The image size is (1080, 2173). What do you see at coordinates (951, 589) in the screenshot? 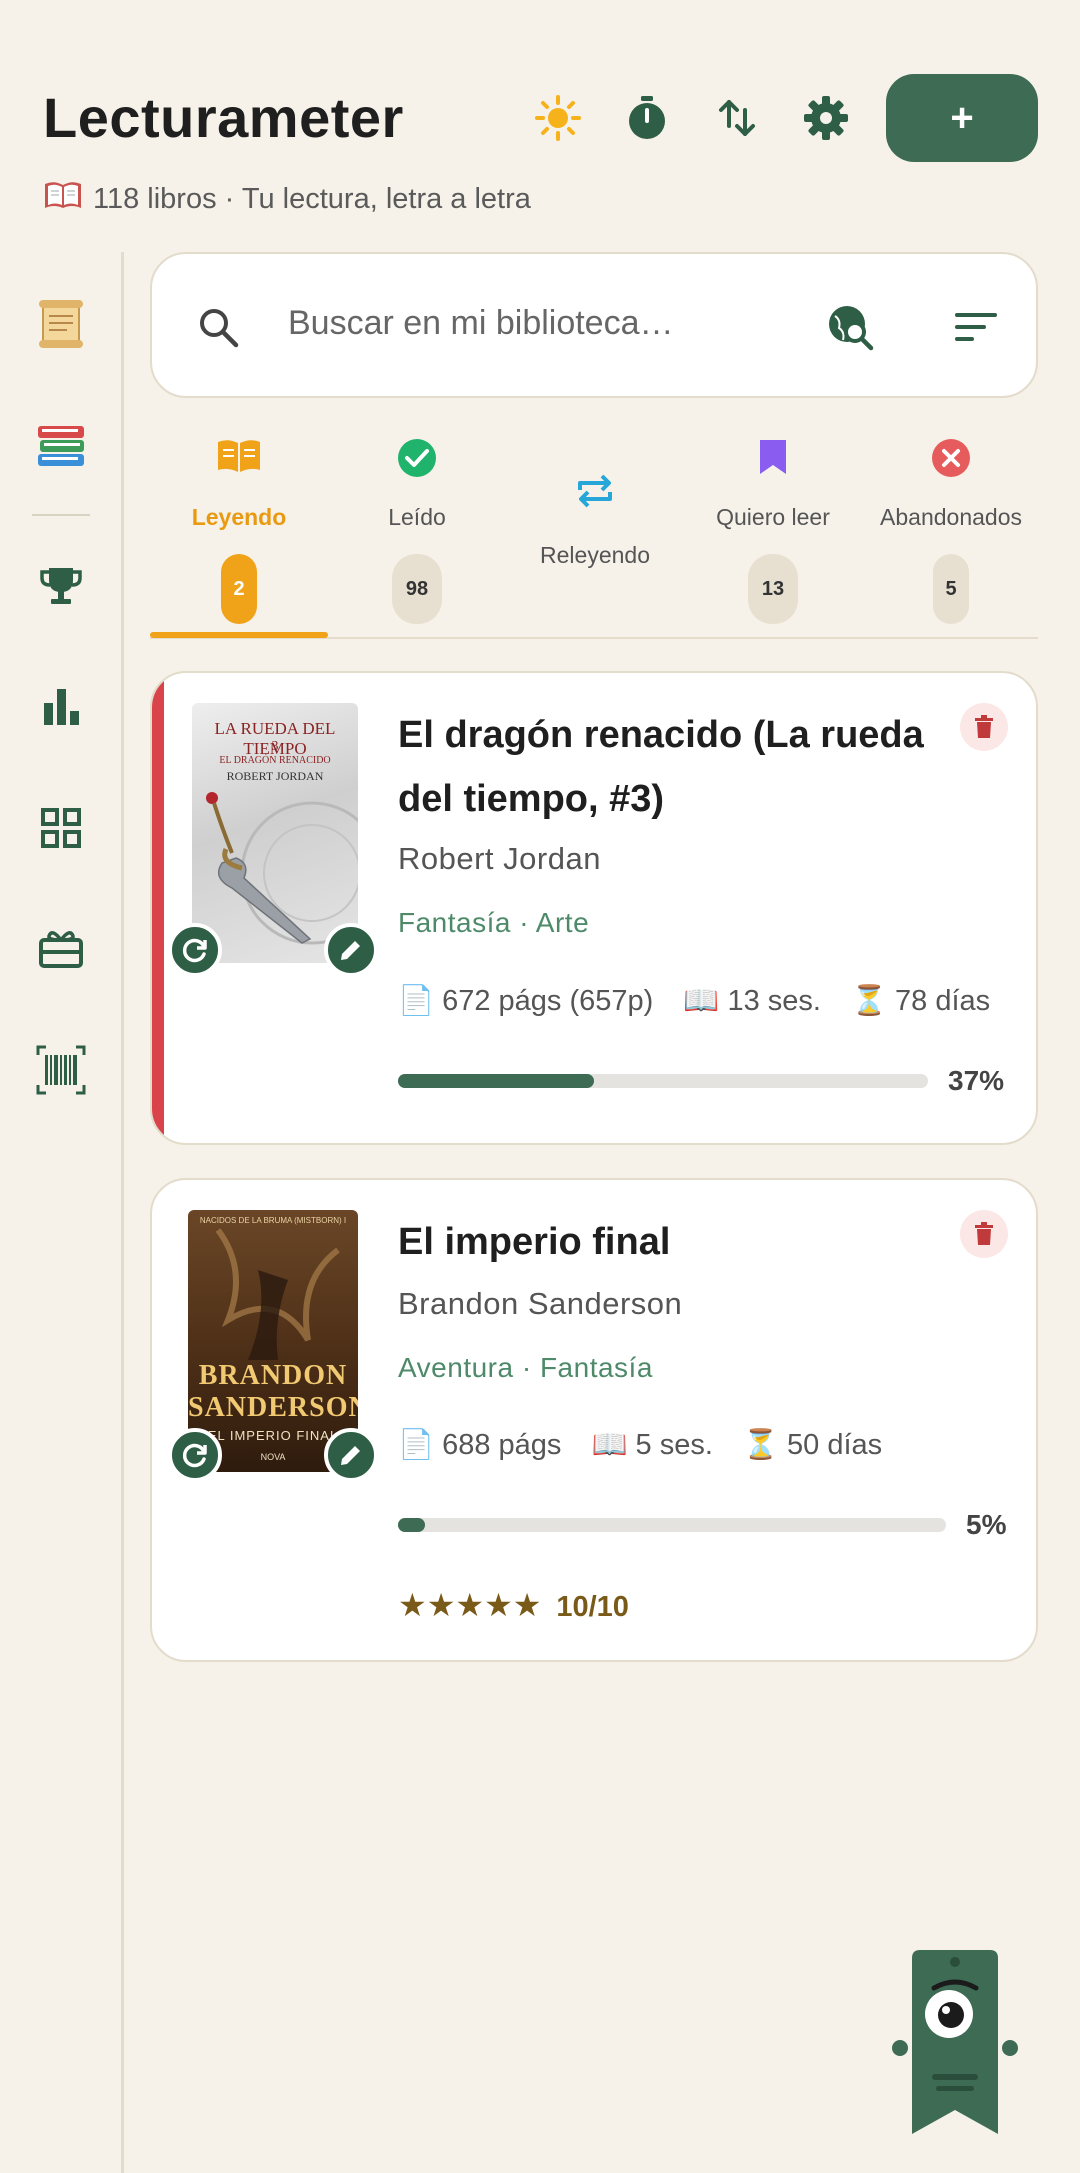
I see `tab-count-badge: 5` at bounding box center [951, 589].